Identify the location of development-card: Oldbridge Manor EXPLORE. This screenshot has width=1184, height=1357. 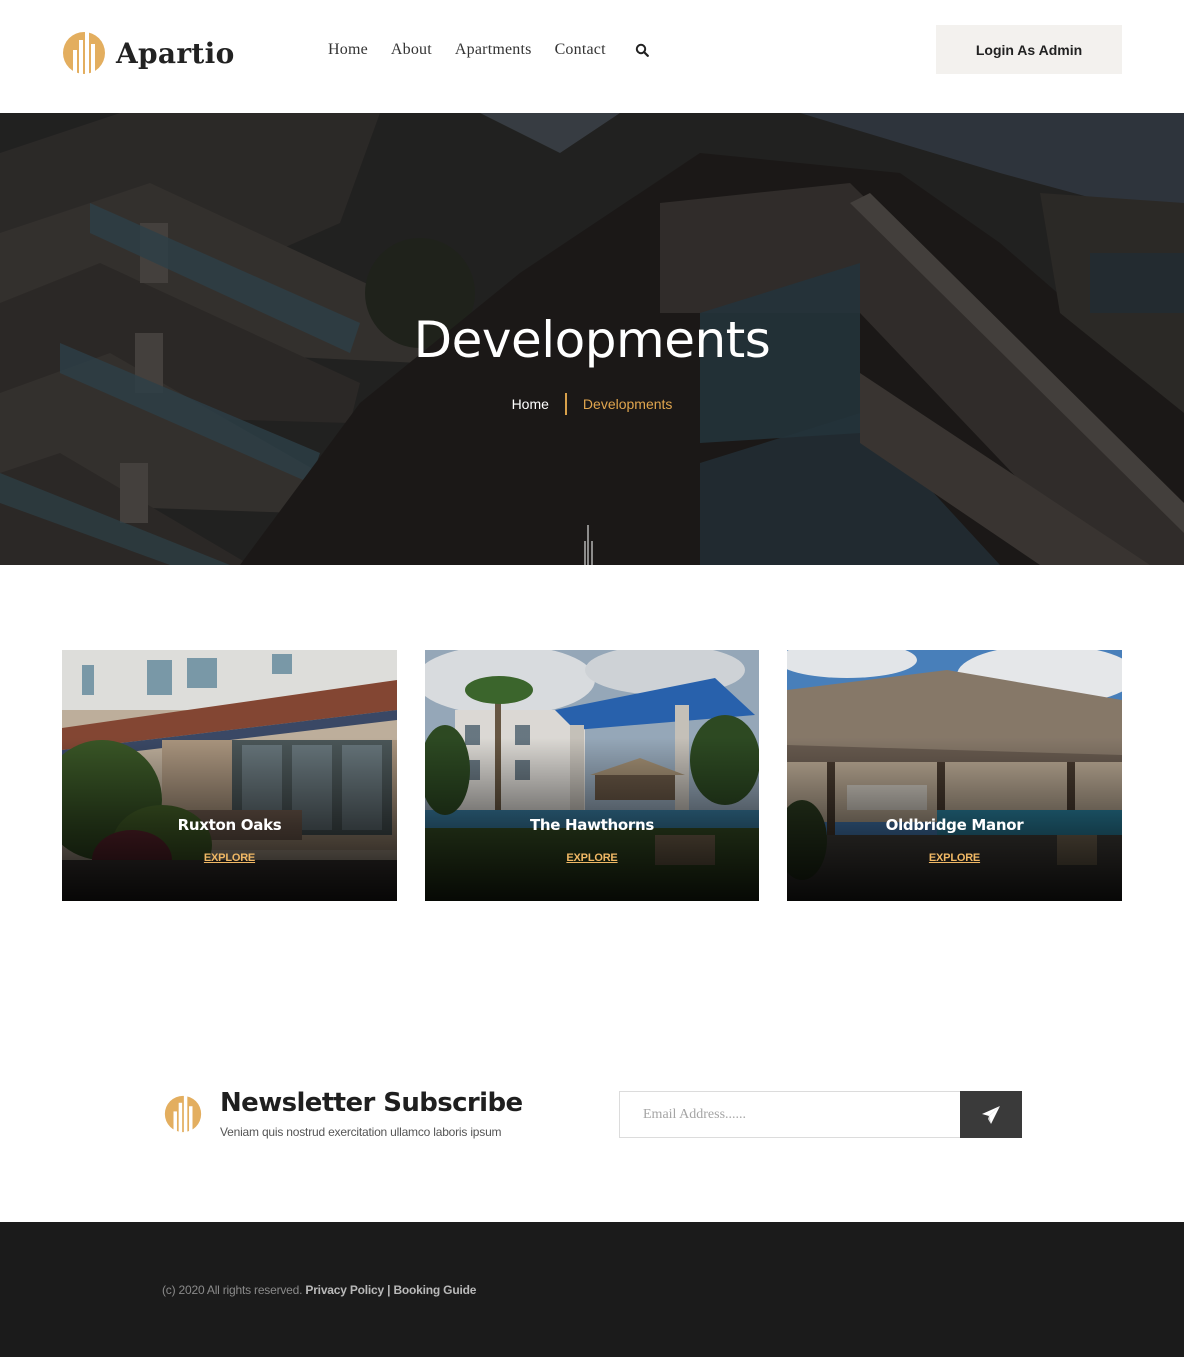
(954, 775).